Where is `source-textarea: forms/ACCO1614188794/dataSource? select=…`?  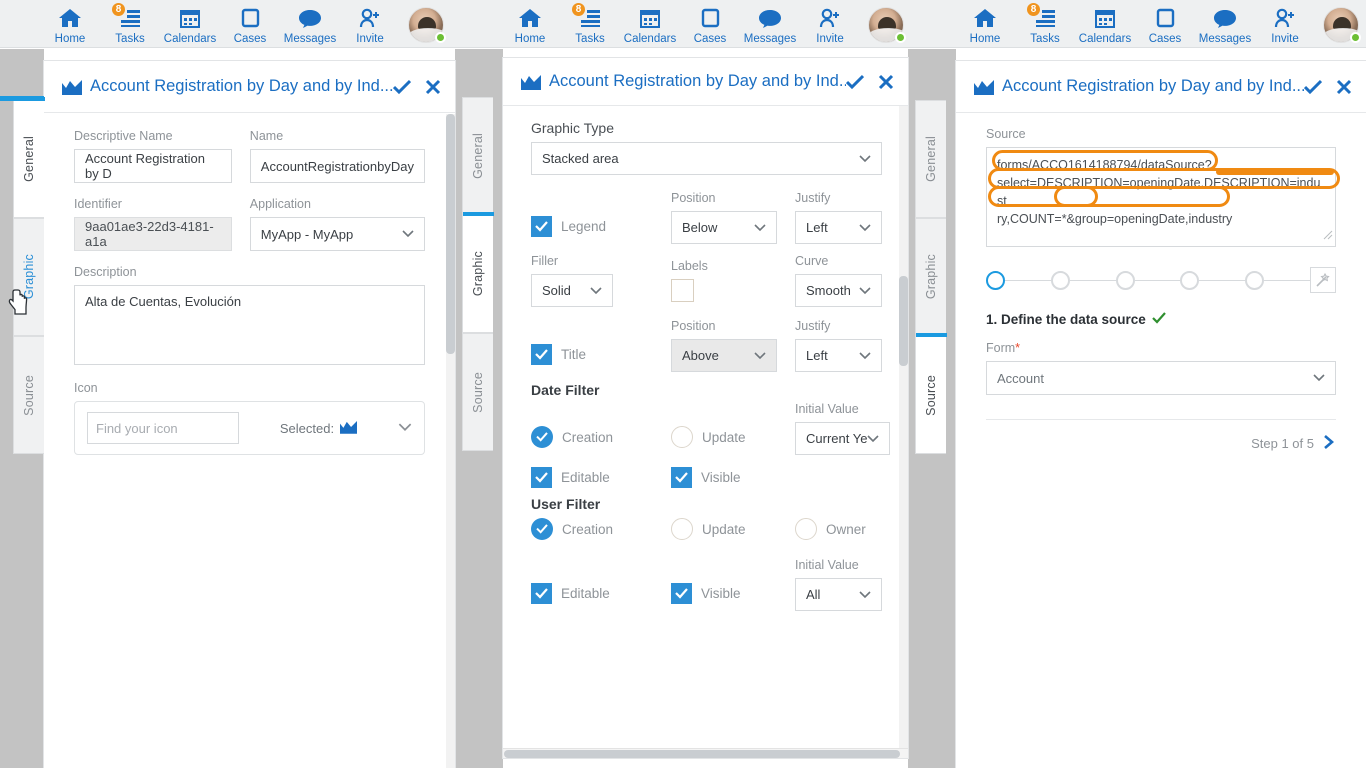 source-textarea: forms/ACCO1614188794/dataSource? select=… is located at coordinates (1161, 197).